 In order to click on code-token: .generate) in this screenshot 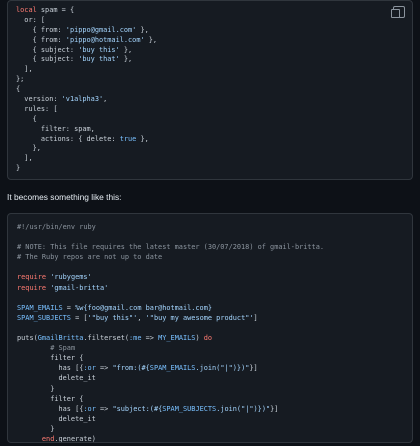, I will do `click(75, 438)`.